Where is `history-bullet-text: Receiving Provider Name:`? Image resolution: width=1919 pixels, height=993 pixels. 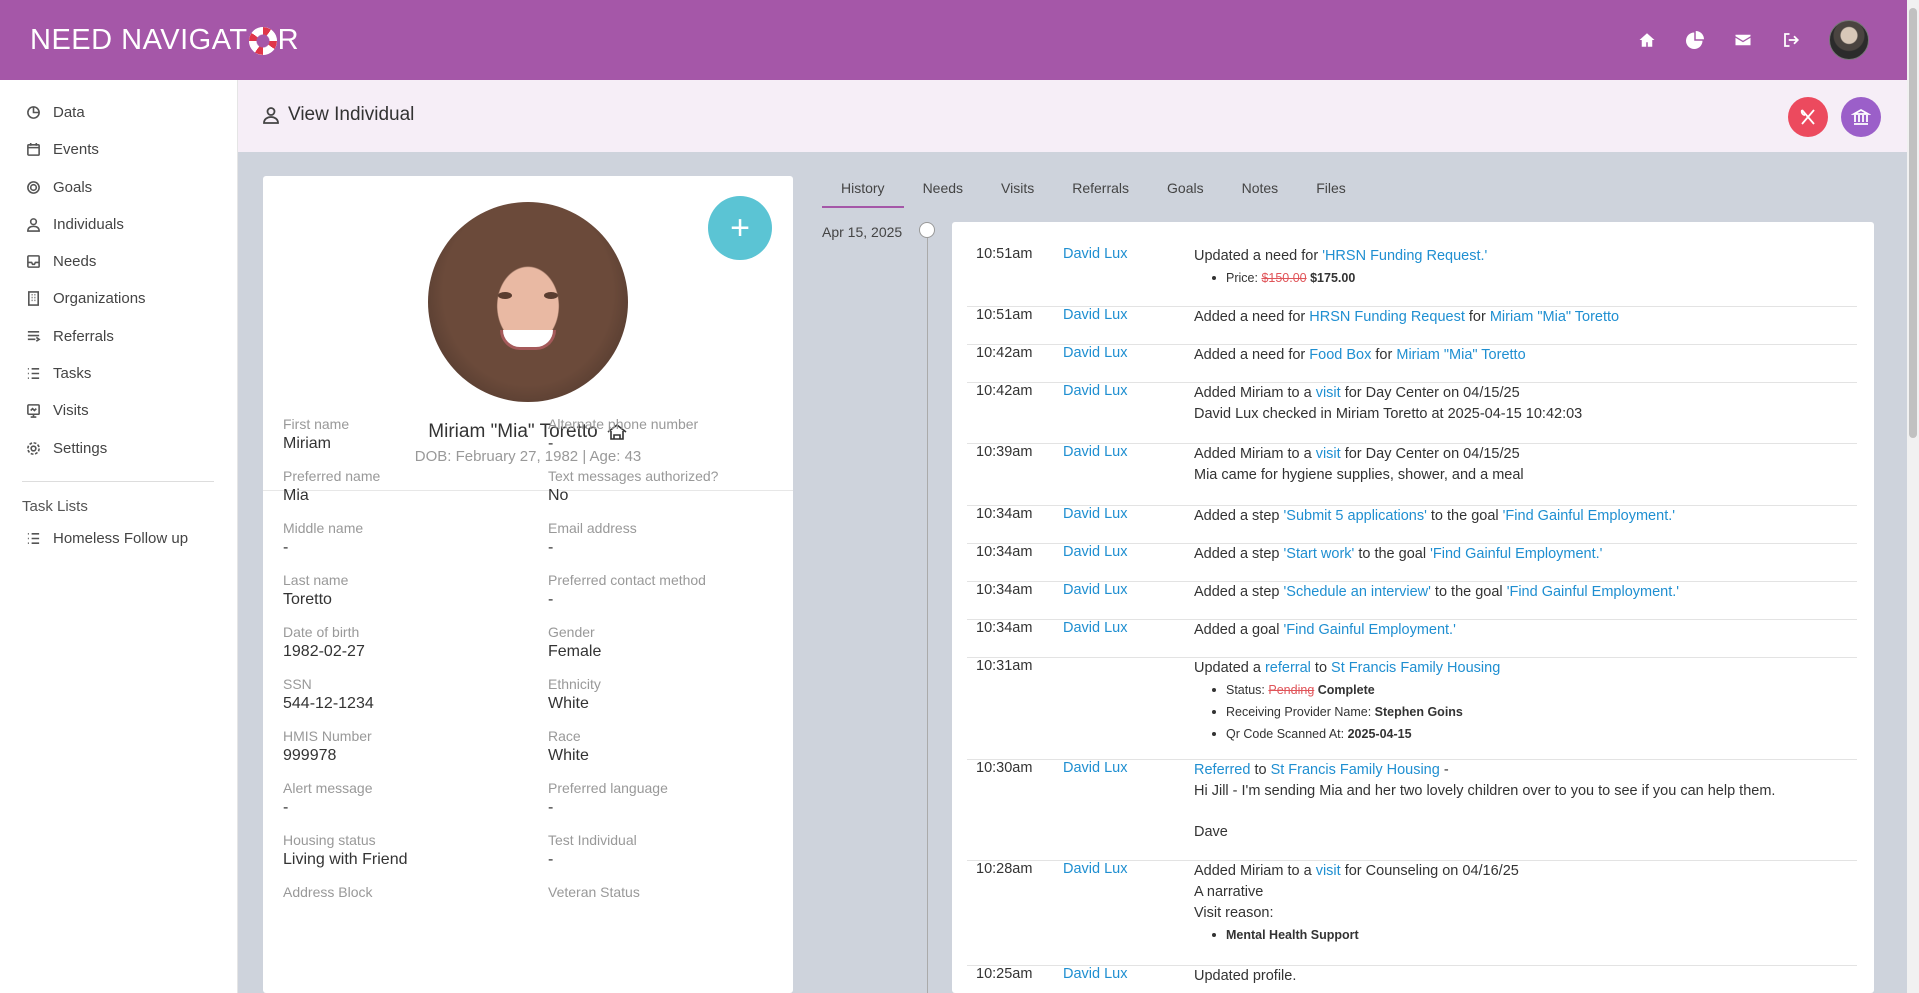
history-bullet-text: Receiving Provider Name: is located at coordinates (1300, 712).